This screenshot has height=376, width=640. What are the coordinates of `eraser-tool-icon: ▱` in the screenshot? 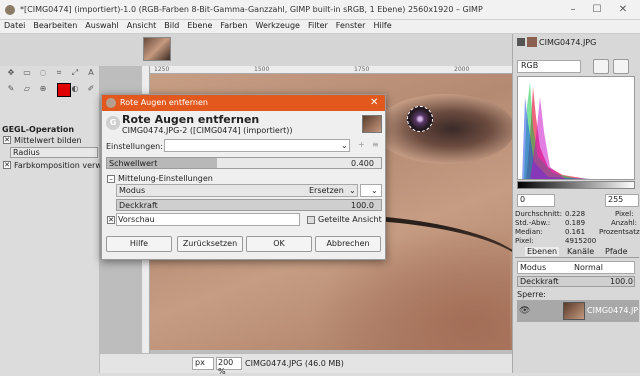 It's located at (27, 89).